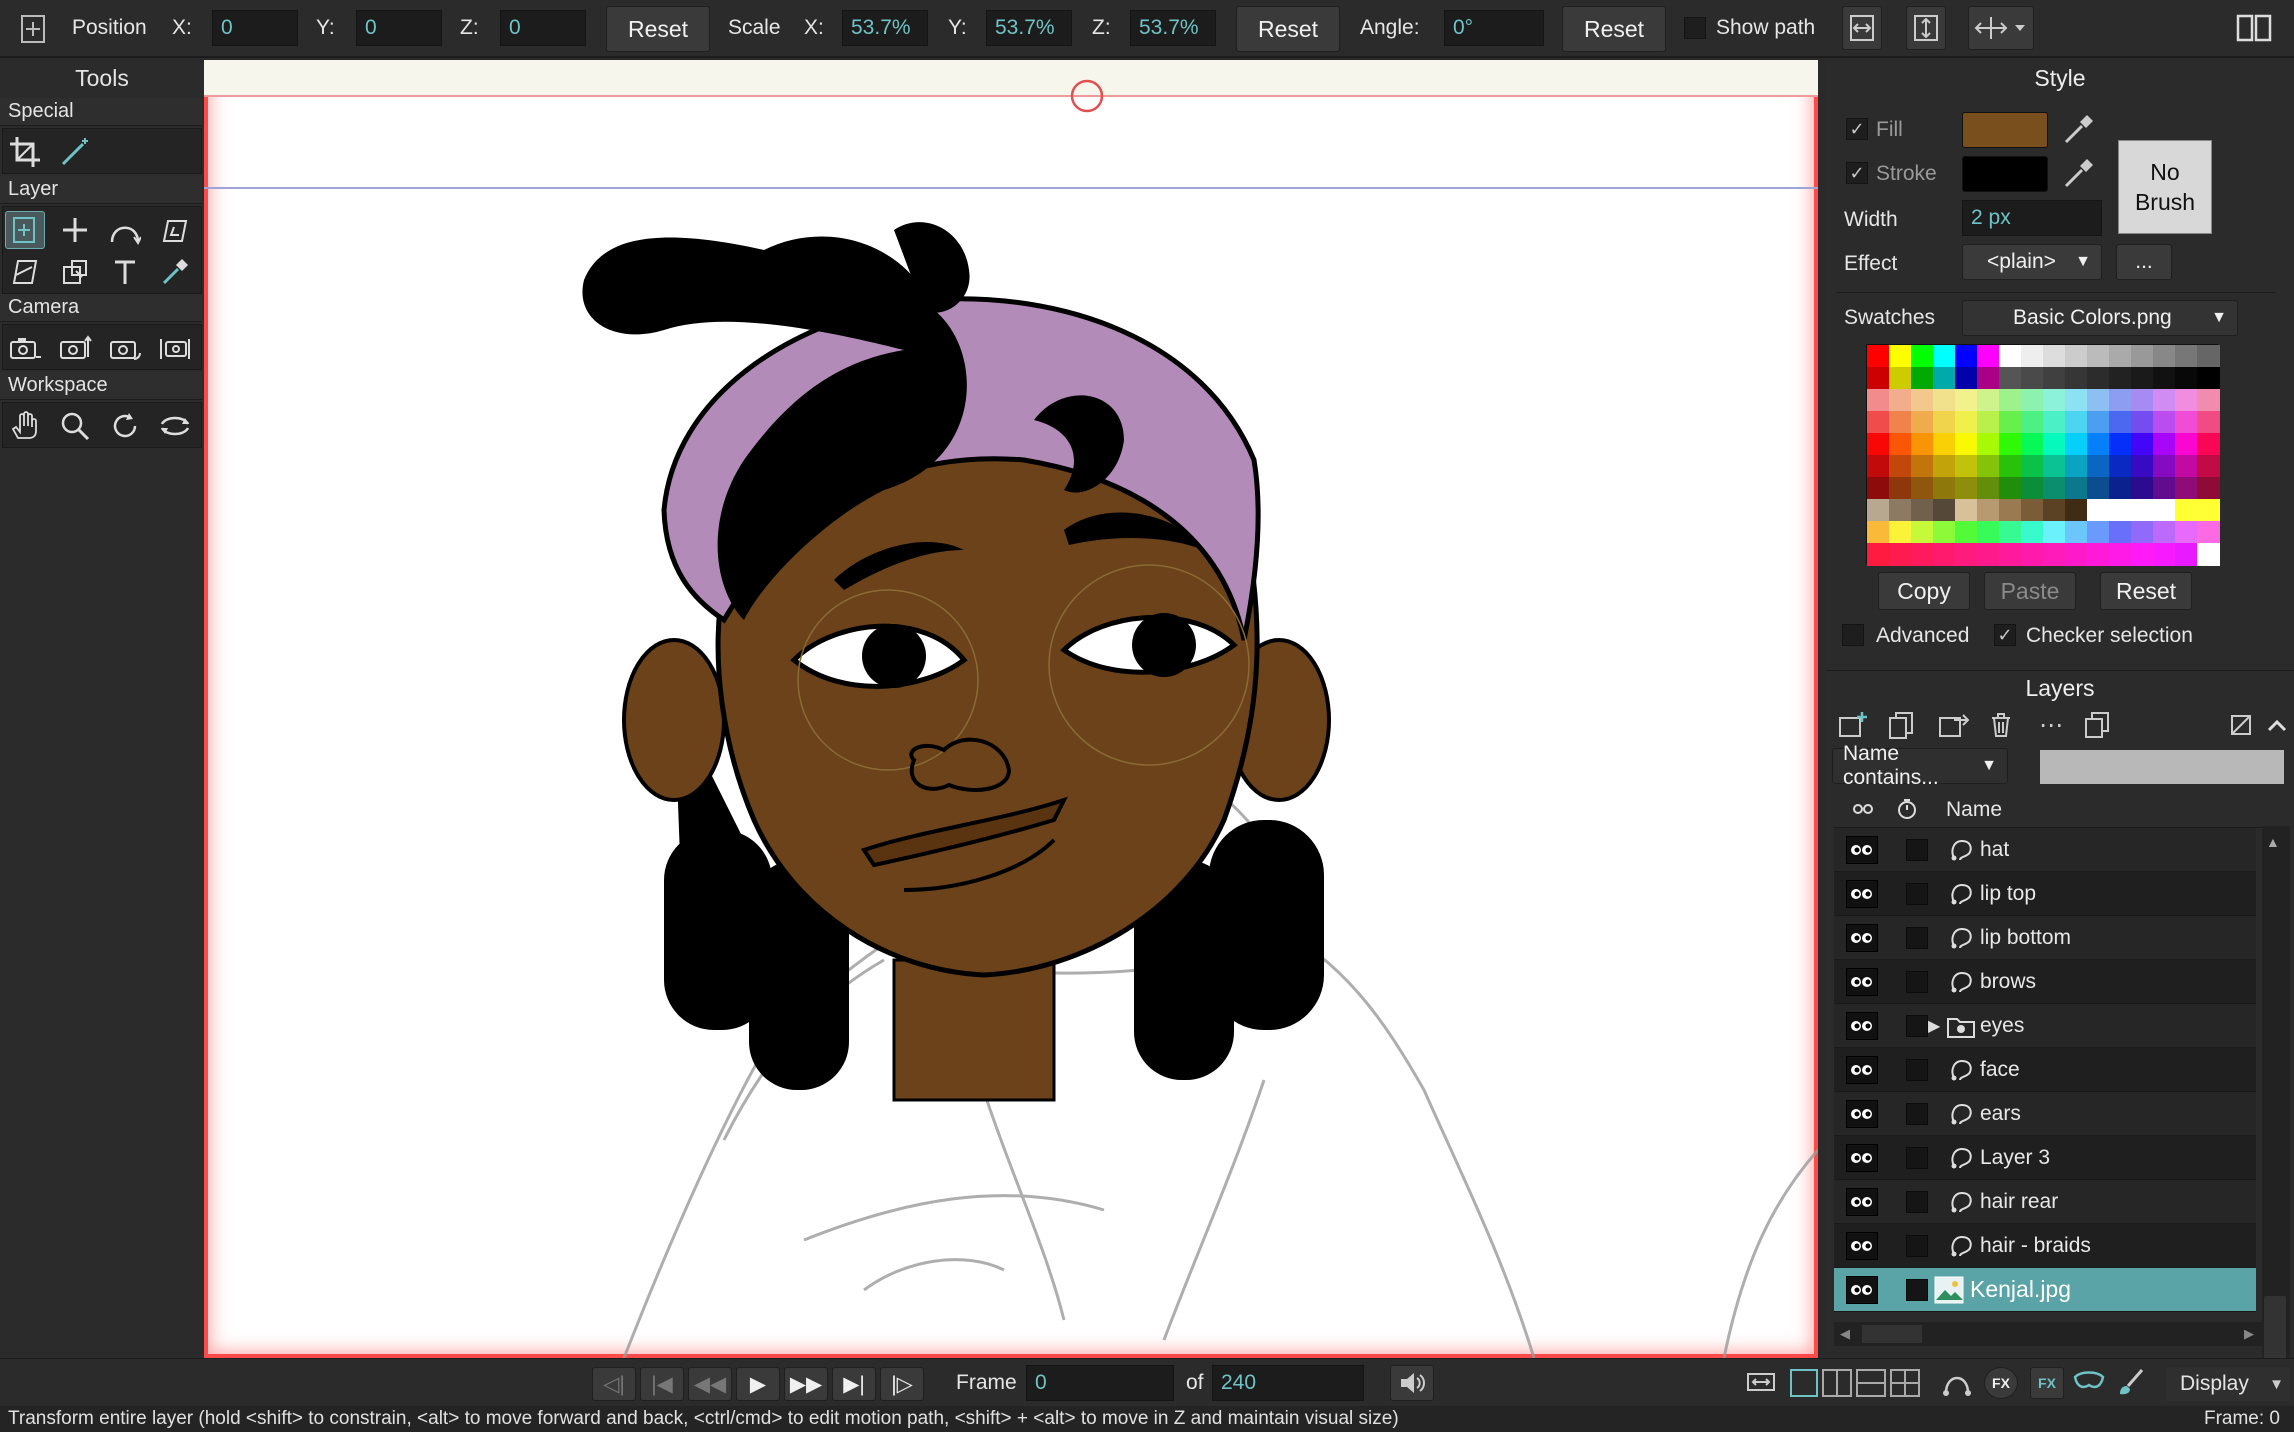 This screenshot has width=2294, height=1432. What do you see at coordinates (2049, 1334) in the screenshot?
I see `layer-list-hscrollbar: ◀ ▶` at bounding box center [2049, 1334].